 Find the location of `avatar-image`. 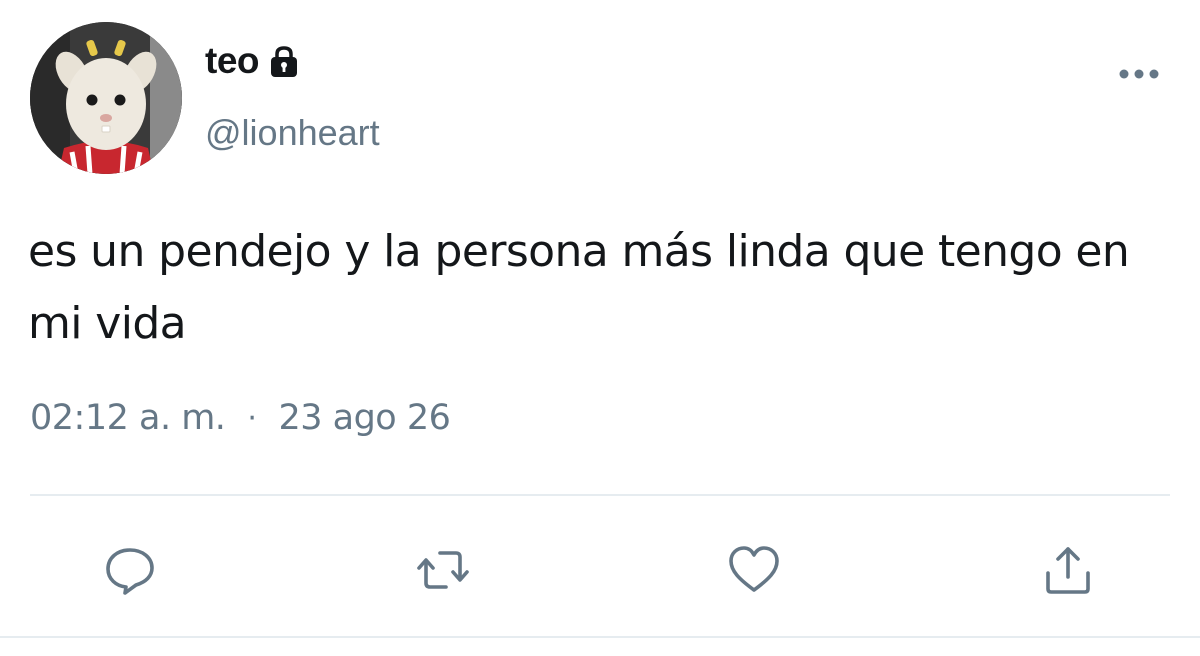

avatar-image is located at coordinates (106, 98).